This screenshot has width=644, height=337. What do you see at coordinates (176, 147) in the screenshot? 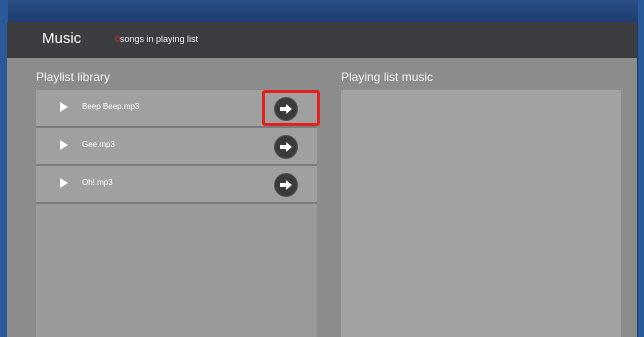
I see `song-row-gee: Gee.mp3` at bounding box center [176, 147].